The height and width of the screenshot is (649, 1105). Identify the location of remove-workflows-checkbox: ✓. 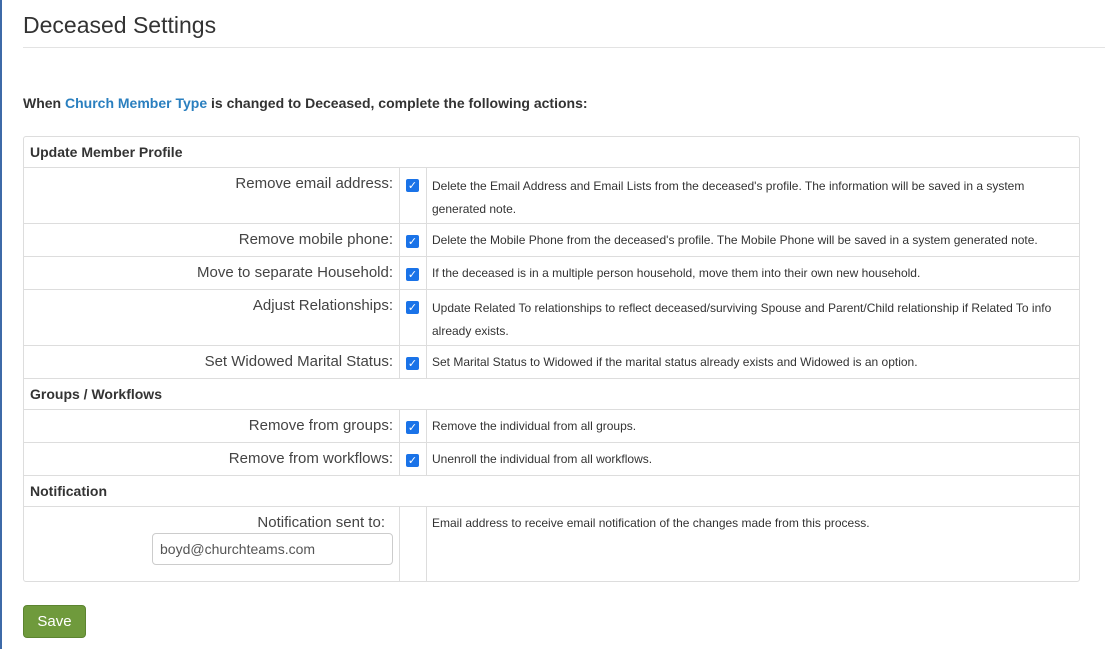
(412, 460).